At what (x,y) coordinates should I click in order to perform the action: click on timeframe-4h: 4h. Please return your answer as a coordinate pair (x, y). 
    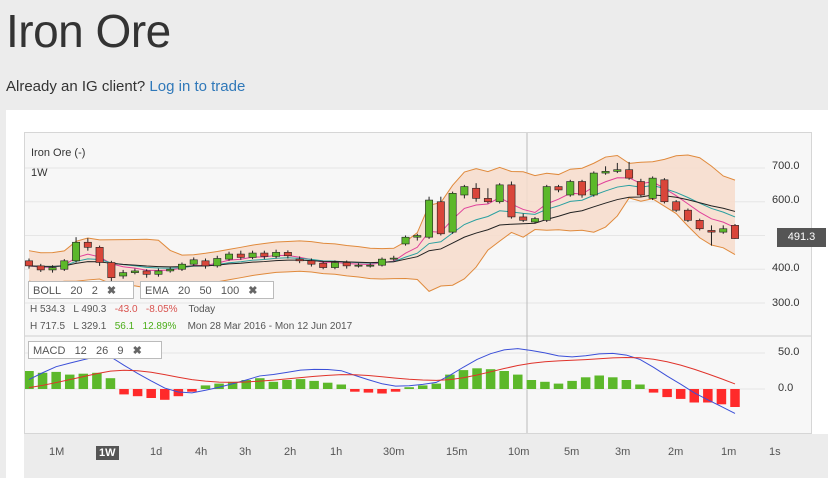
    Looking at the image, I should click on (201, 452).